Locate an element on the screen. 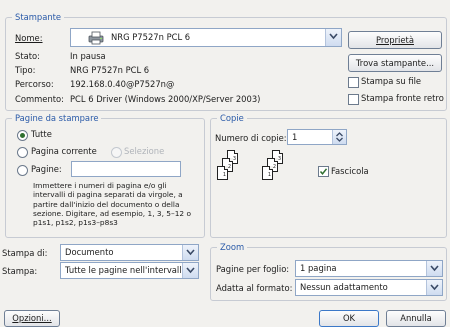 The width and height of the screenshot is (450, 327). duplex-checkbox is located at coordinates (353, 99).